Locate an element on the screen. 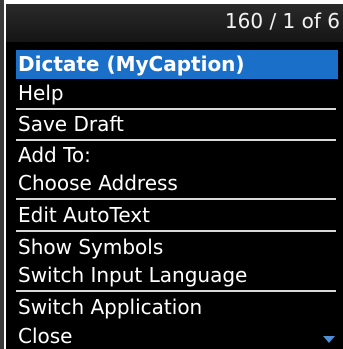  menu-item-save-draft: Save Draft is located at coordinates (177, 124).